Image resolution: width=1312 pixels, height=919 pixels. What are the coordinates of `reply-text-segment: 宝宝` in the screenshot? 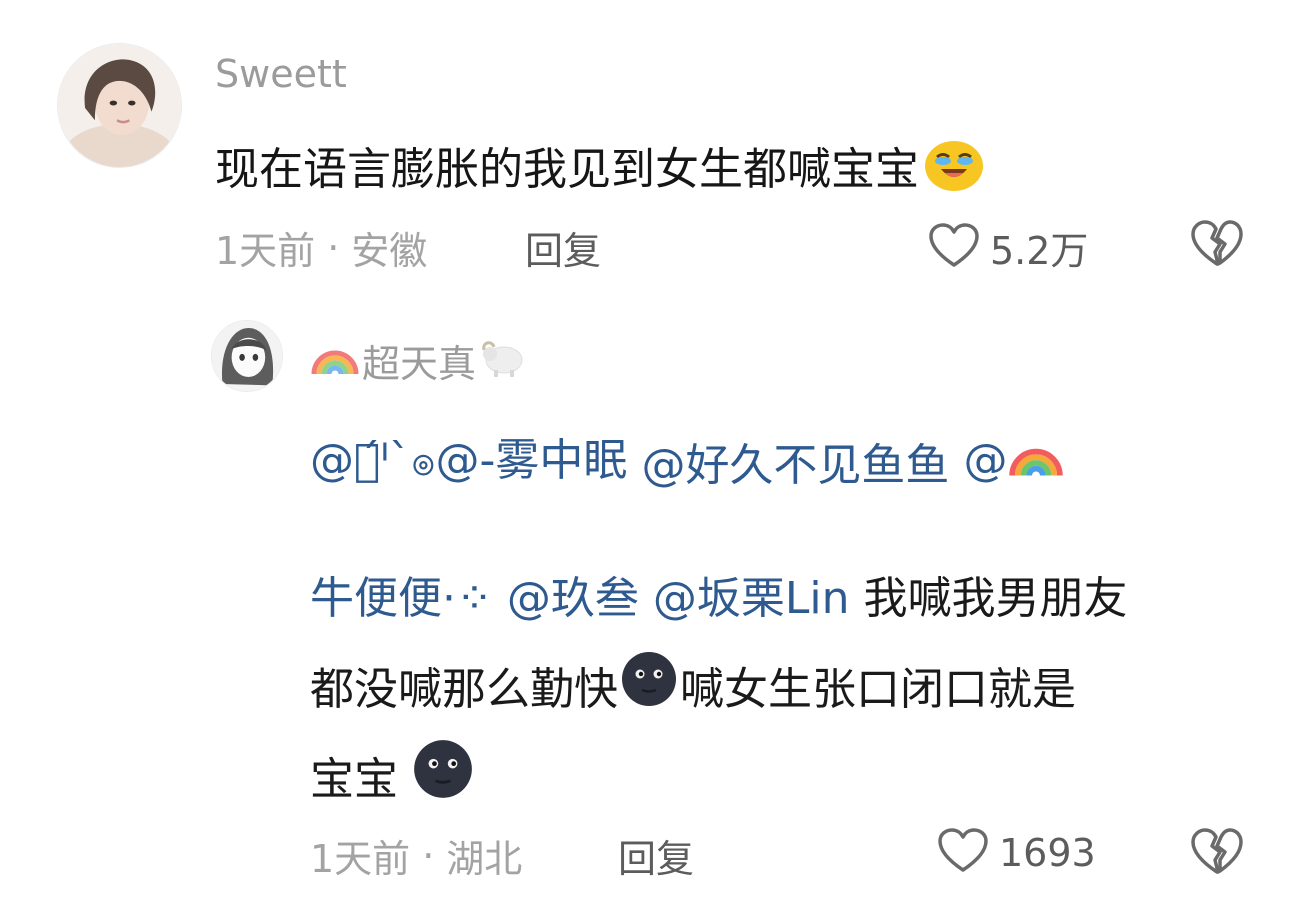 It's located at (354, 779).